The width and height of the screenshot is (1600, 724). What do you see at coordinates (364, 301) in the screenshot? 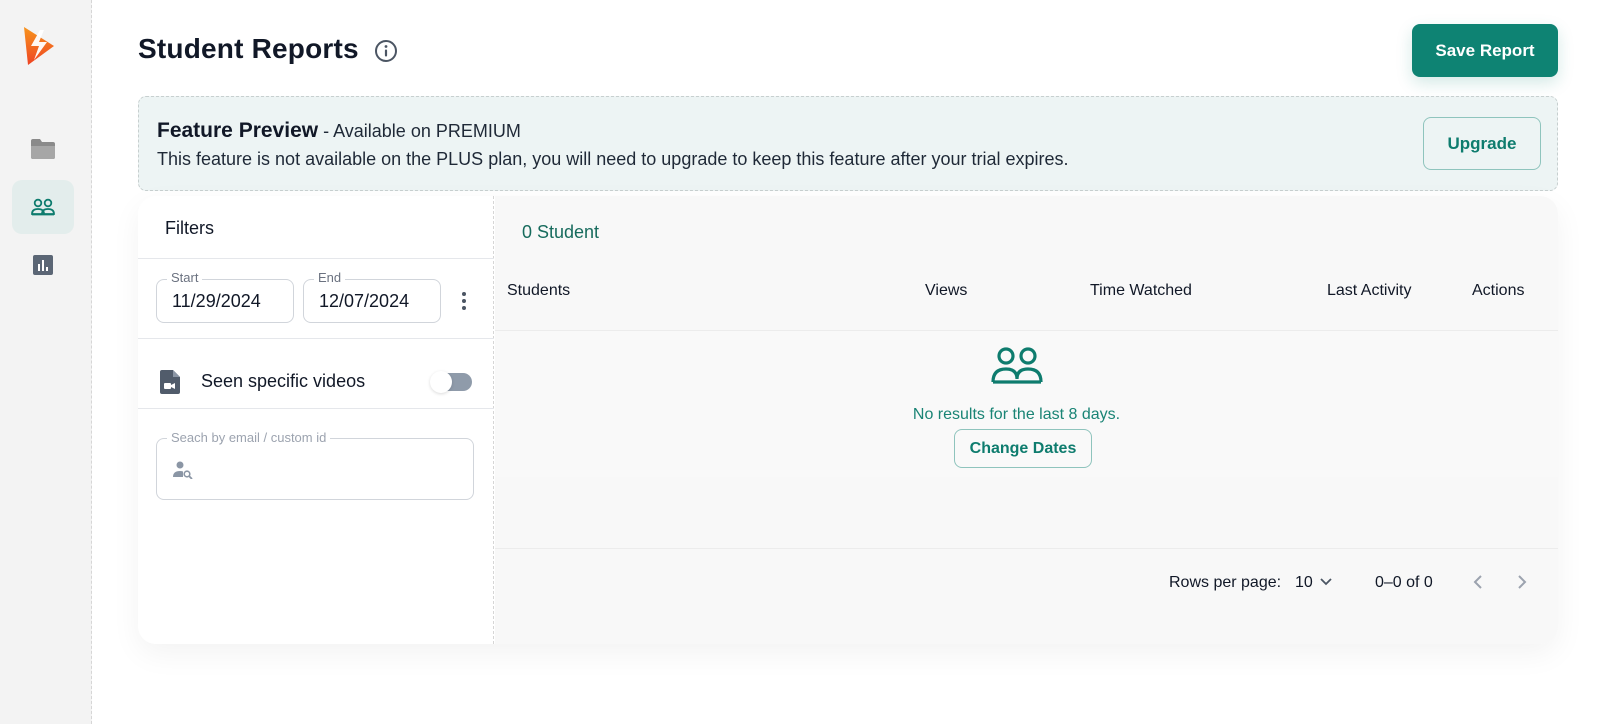
I see `end-date-value: 12/07/2024` at bounding box center [364, 301].